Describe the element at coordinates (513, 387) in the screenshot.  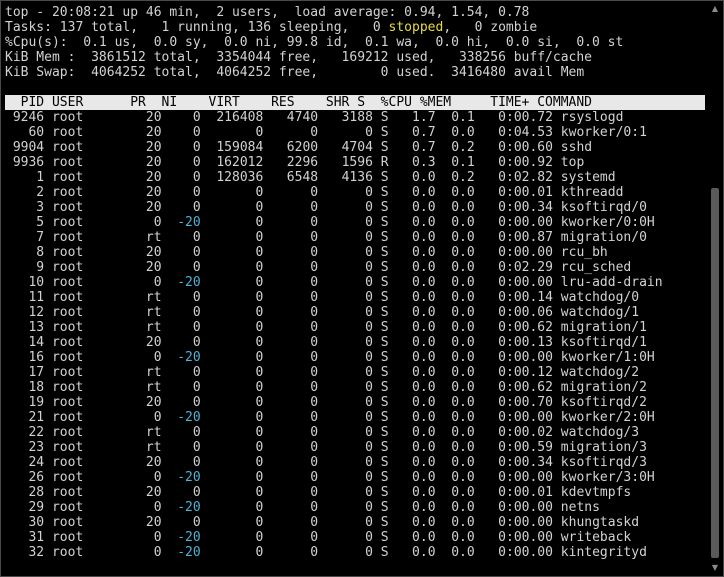
I see `process-time: 0:00.62` at that location.